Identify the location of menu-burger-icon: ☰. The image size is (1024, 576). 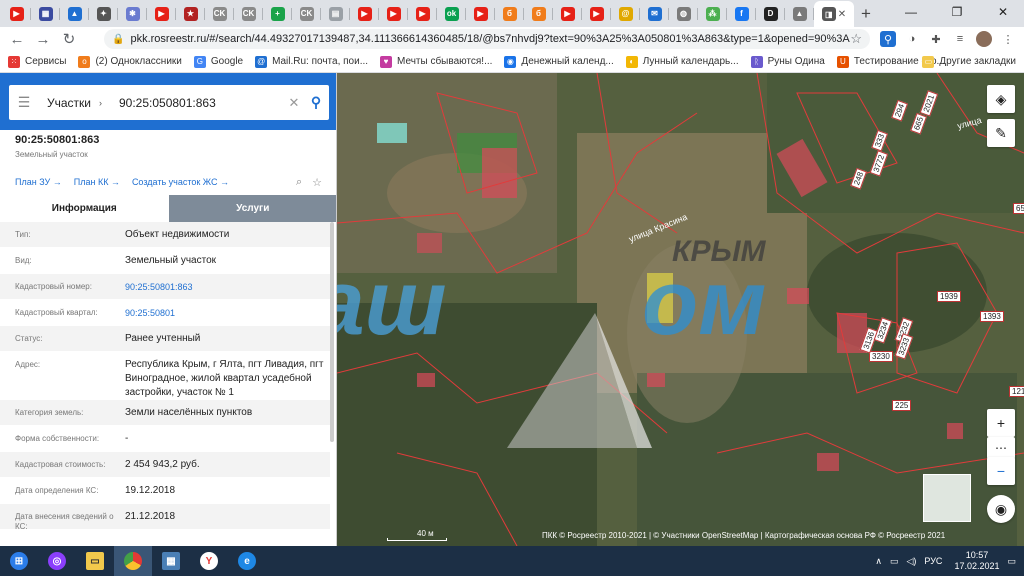
(24, 102).